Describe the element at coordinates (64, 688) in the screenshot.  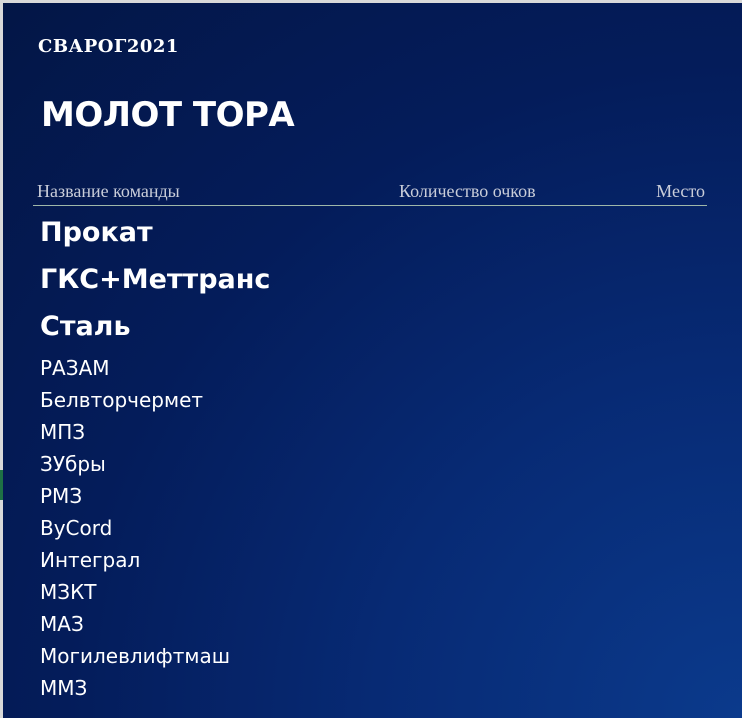
I see `team-row: ММЗ` at that location.